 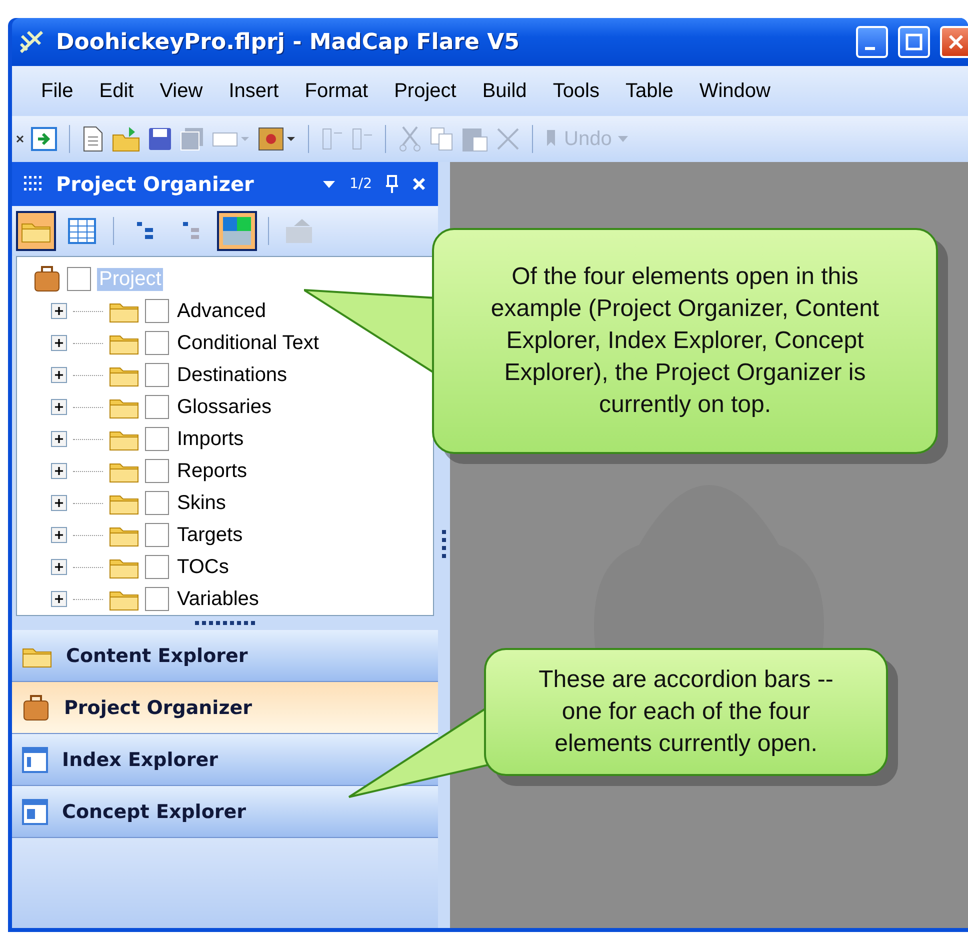 I want to click on color-grid-icon, so click(x=237, y=231).